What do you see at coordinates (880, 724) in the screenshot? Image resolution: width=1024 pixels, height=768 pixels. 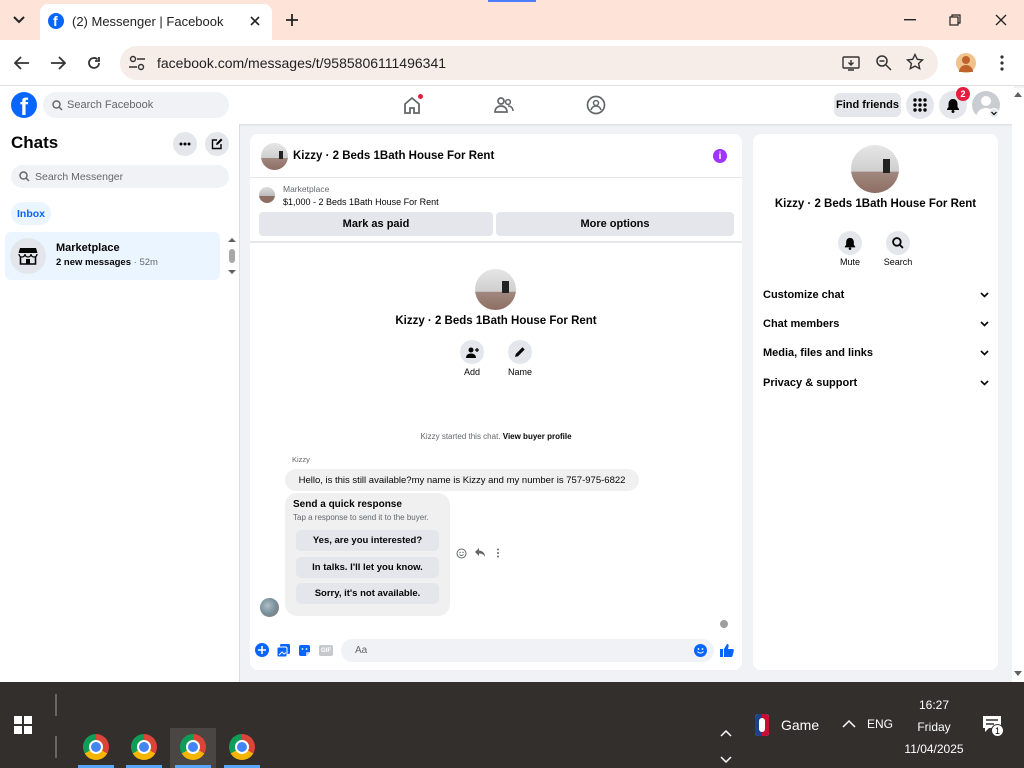 I see `language-indicator: ENG` at bounding box center [880, 724].